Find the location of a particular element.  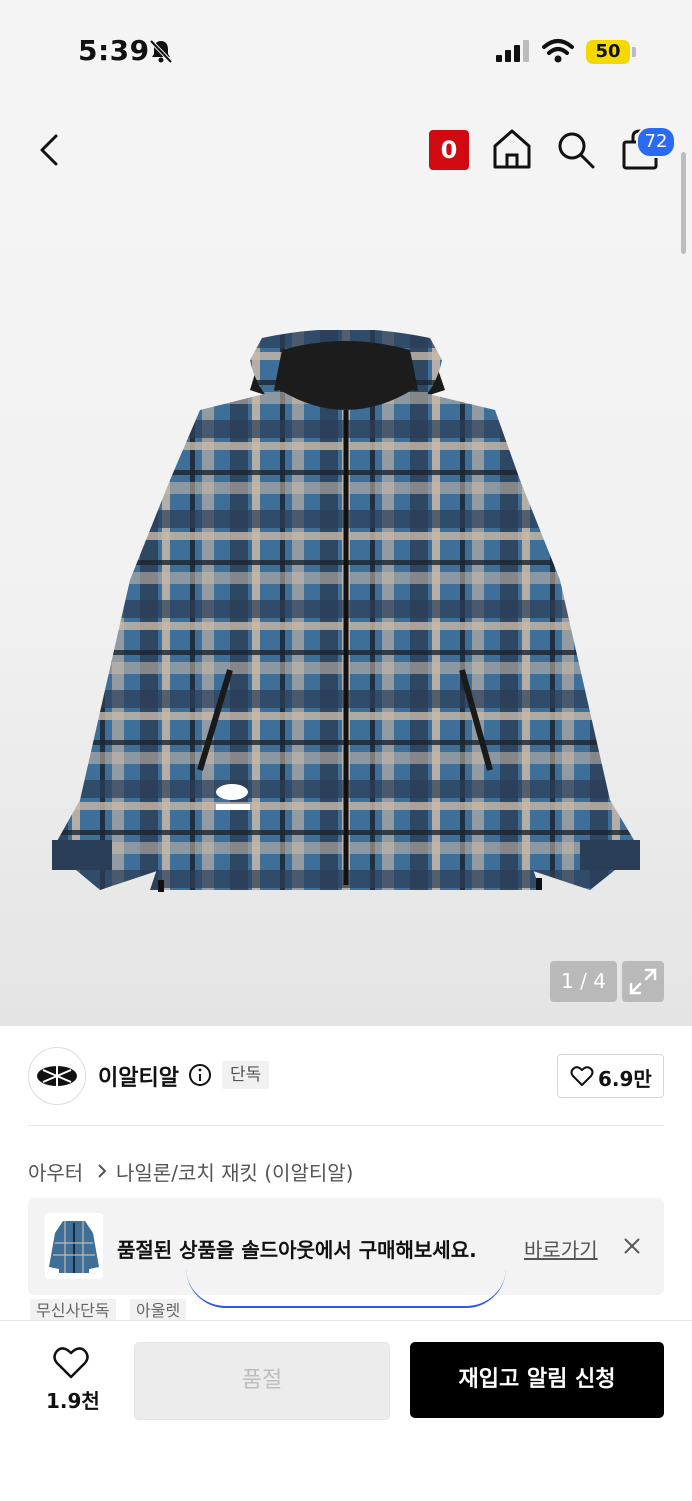

musinsa-logo-badge: 0 is located at coordinates (449, 150).